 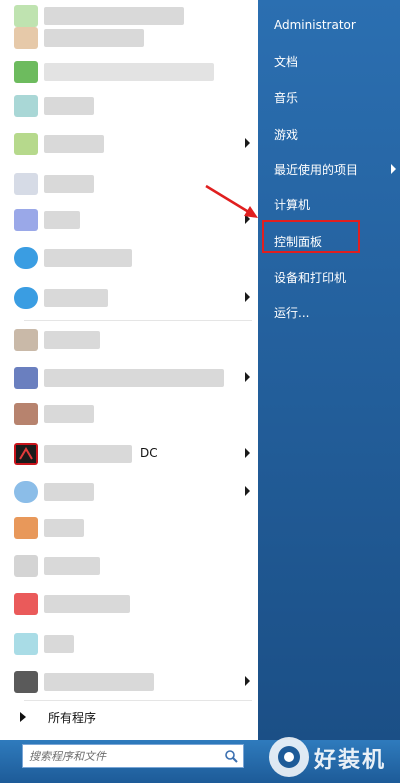 What do you see at coordinates (315, 25) in the screenshot?
I see `user-name: Administrator` at bounding box center [315, 25].